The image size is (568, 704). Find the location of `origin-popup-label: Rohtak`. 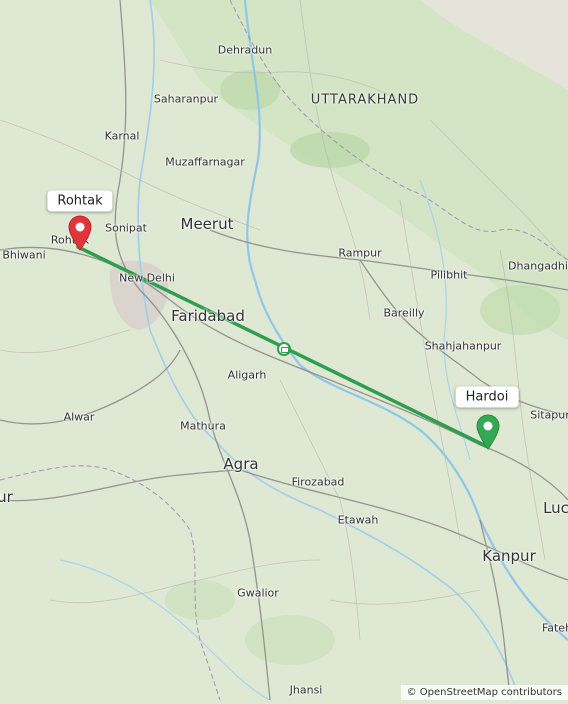

origin-popup-label: Rohtak is located at coordinates (80, 201).